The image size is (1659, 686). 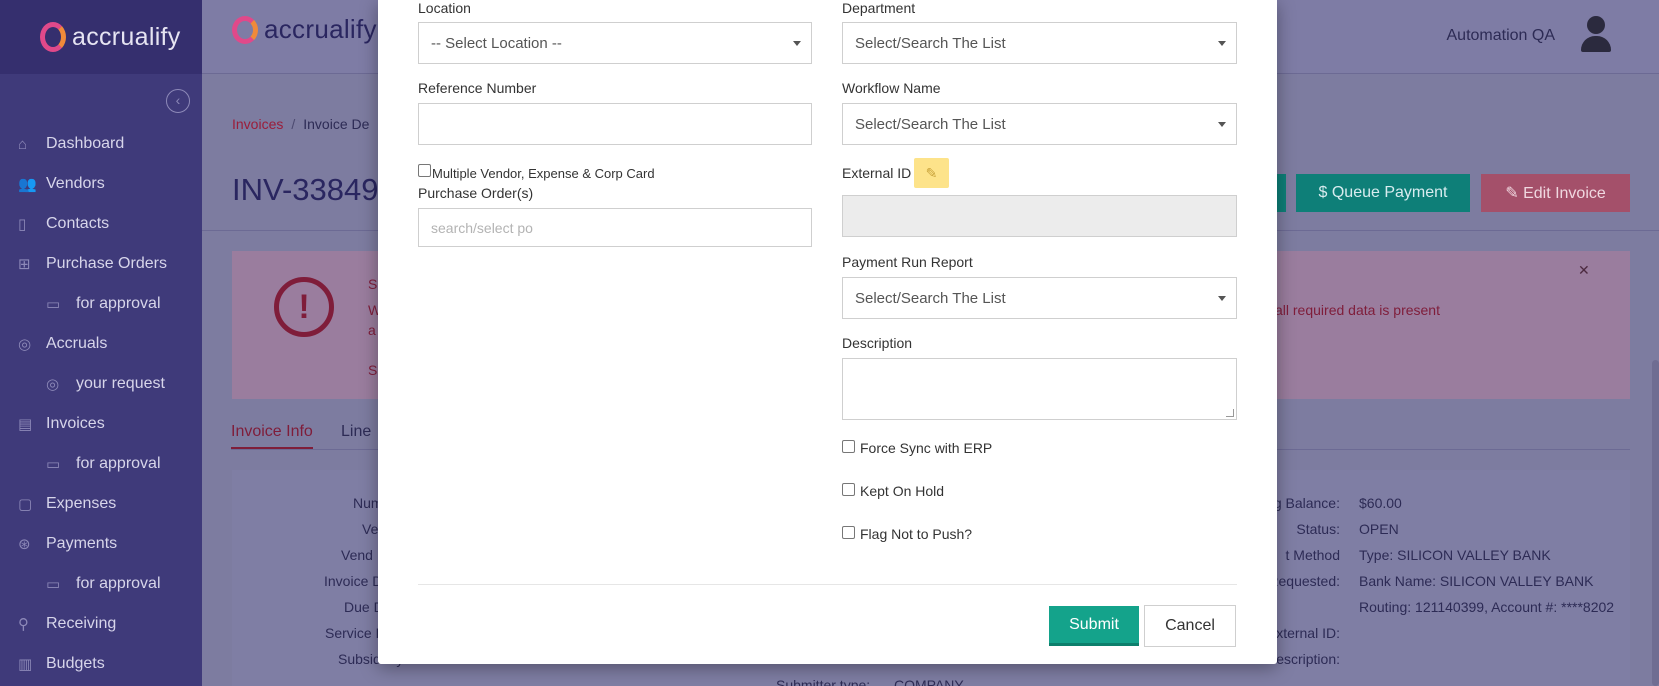 I want to click on submitter-type-label: Submitter type:, so click(x=823, y=681).